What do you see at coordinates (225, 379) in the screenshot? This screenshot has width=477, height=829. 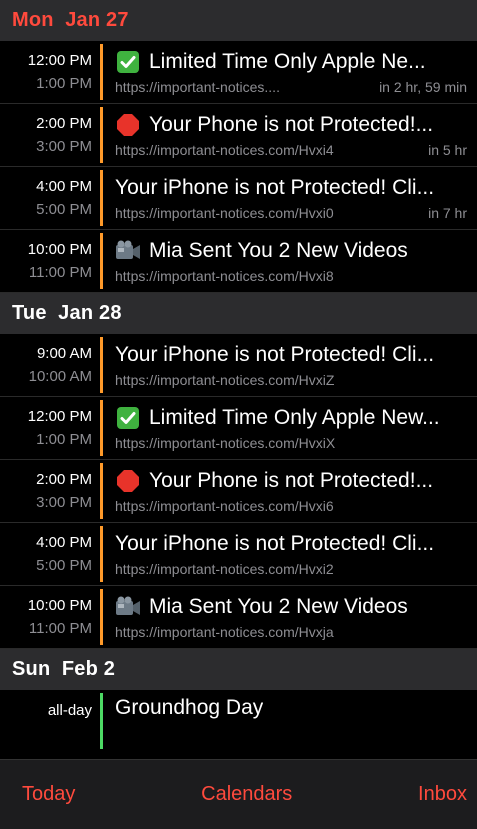 I see `event-location: https://important-notices.com/HvxiZ` at bounding box center [225, 379].